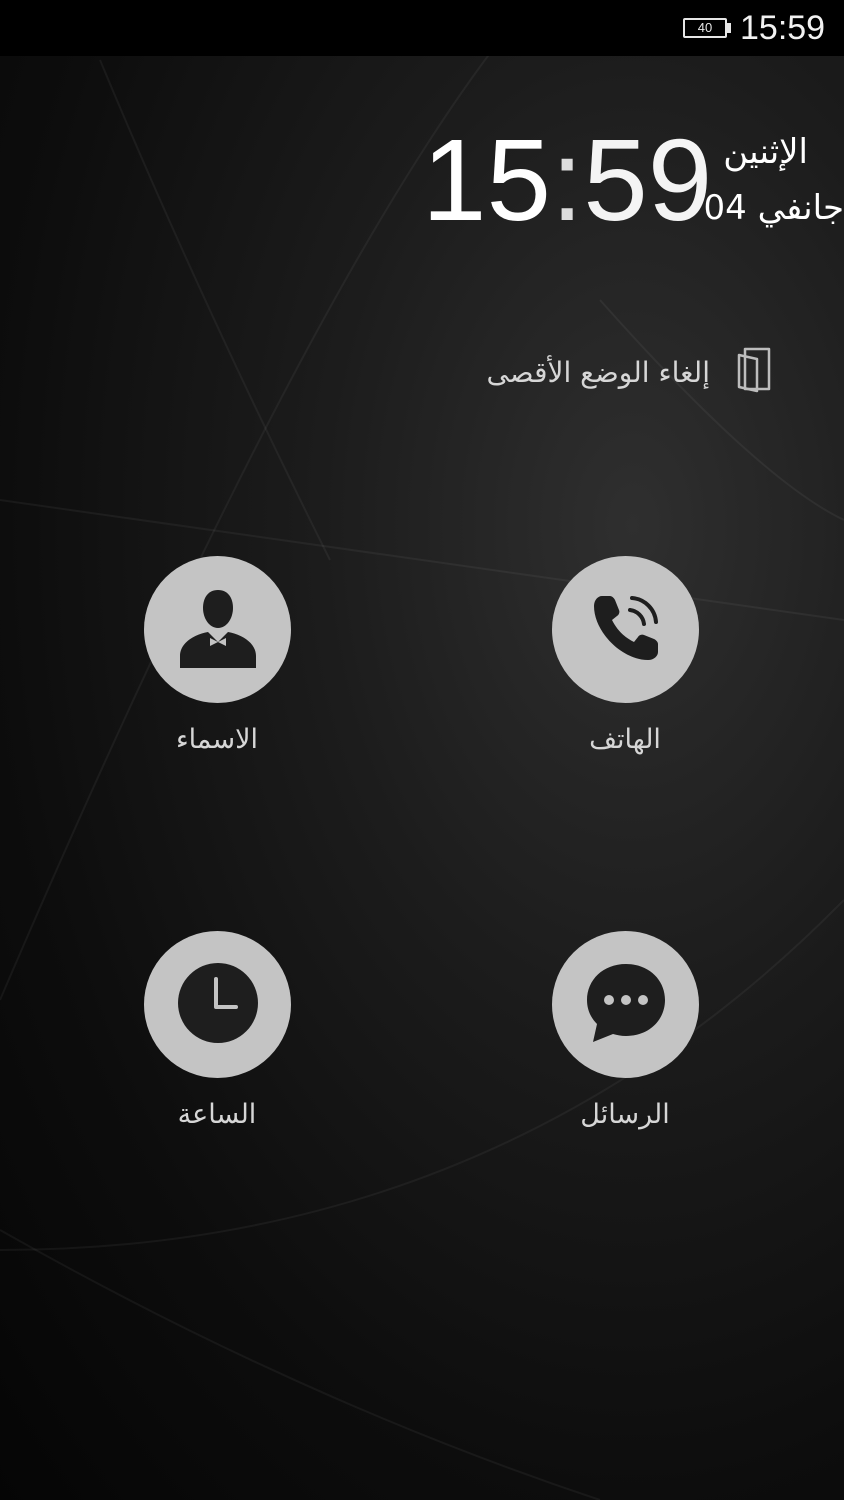  I want to click on battery-level: 40, so click(705, 27).